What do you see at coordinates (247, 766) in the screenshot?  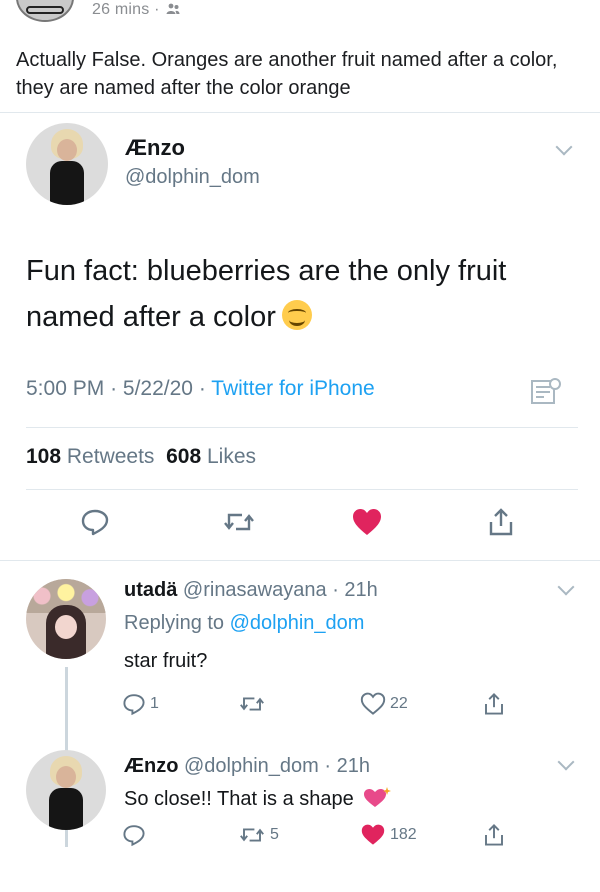 I see `reply-author: Ænzo @dolphin_dom · 21h` at bounding box center [247, 766].